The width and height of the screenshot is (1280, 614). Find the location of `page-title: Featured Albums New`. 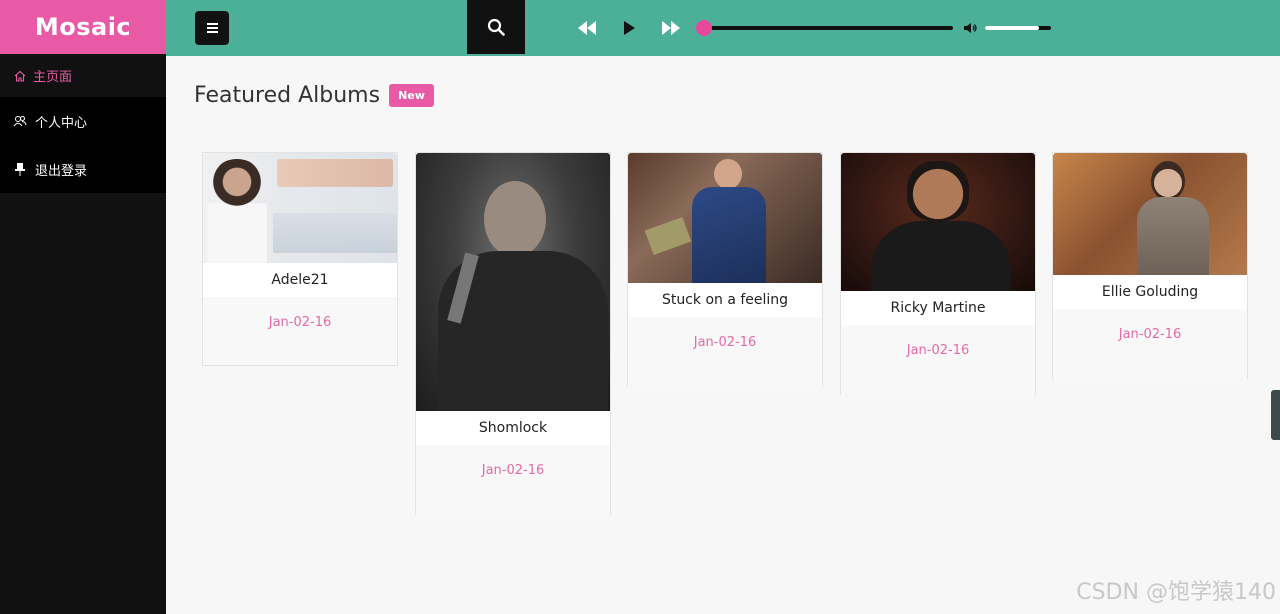

page-title: Featured Albums New is located at coordinates (314, 95).